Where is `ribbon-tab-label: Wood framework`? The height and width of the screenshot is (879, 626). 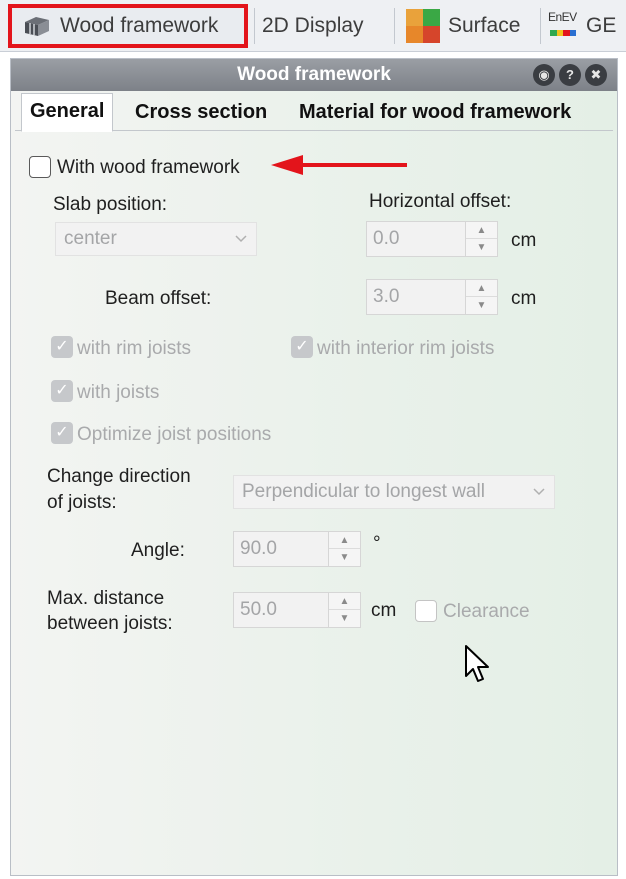
ribbon-tab-label: Wood framework is located at coordinates (139, 25).